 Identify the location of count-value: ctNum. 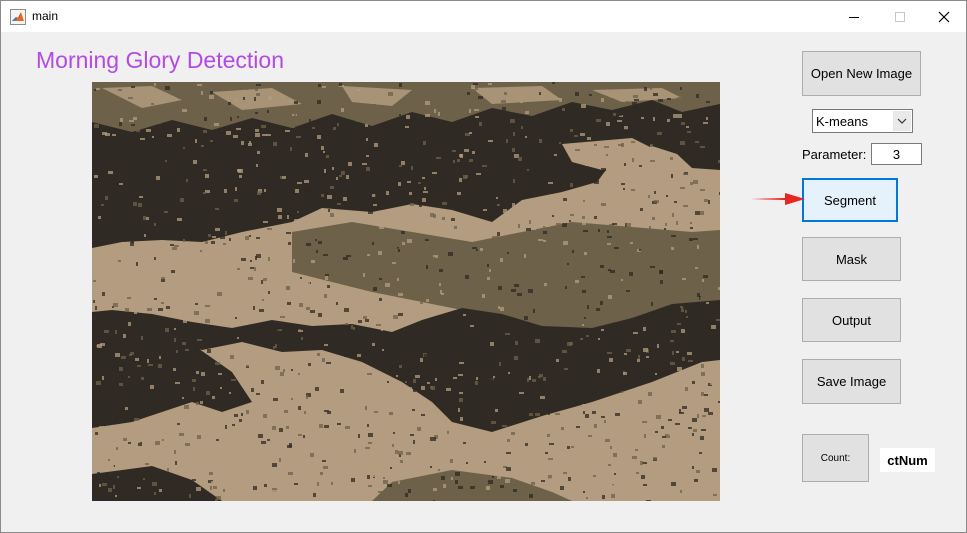
(907, 460).